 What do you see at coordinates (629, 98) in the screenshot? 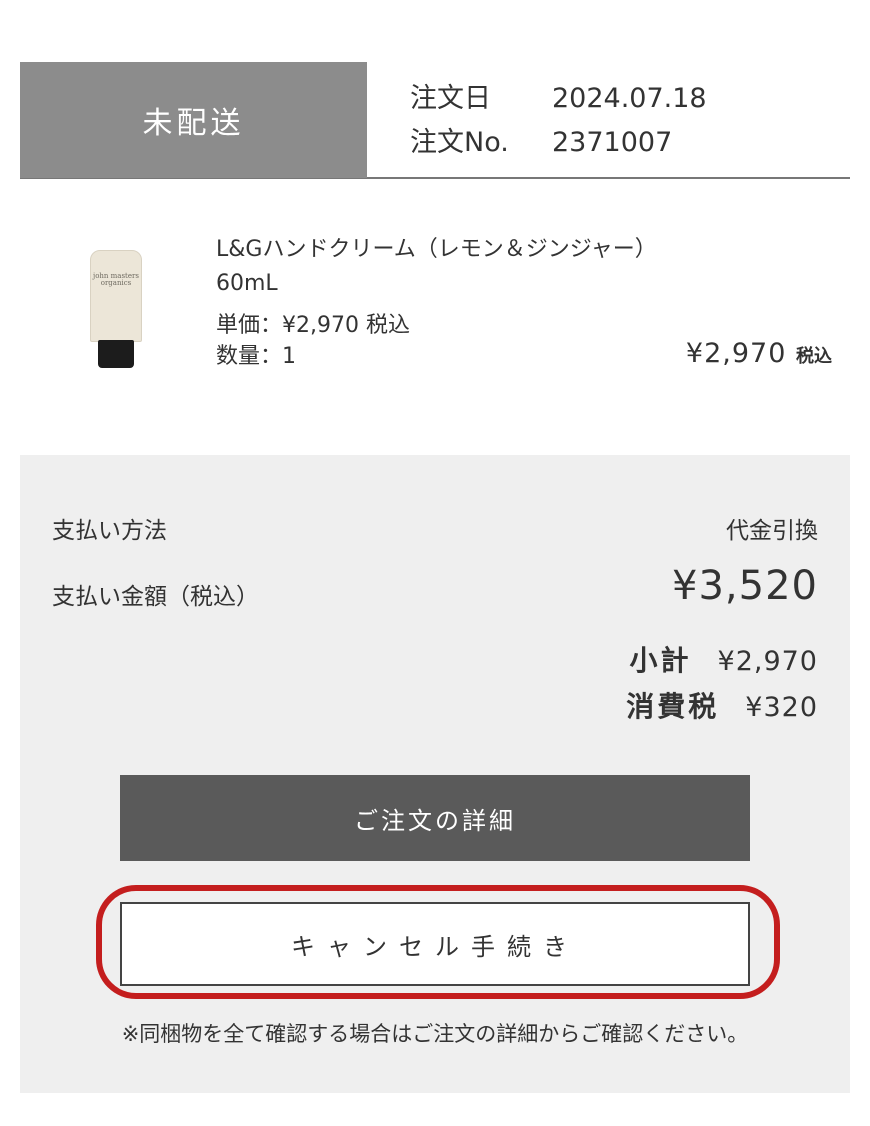
I see `order-date-value: 2024.07.18` at bounding box center [629, 98].